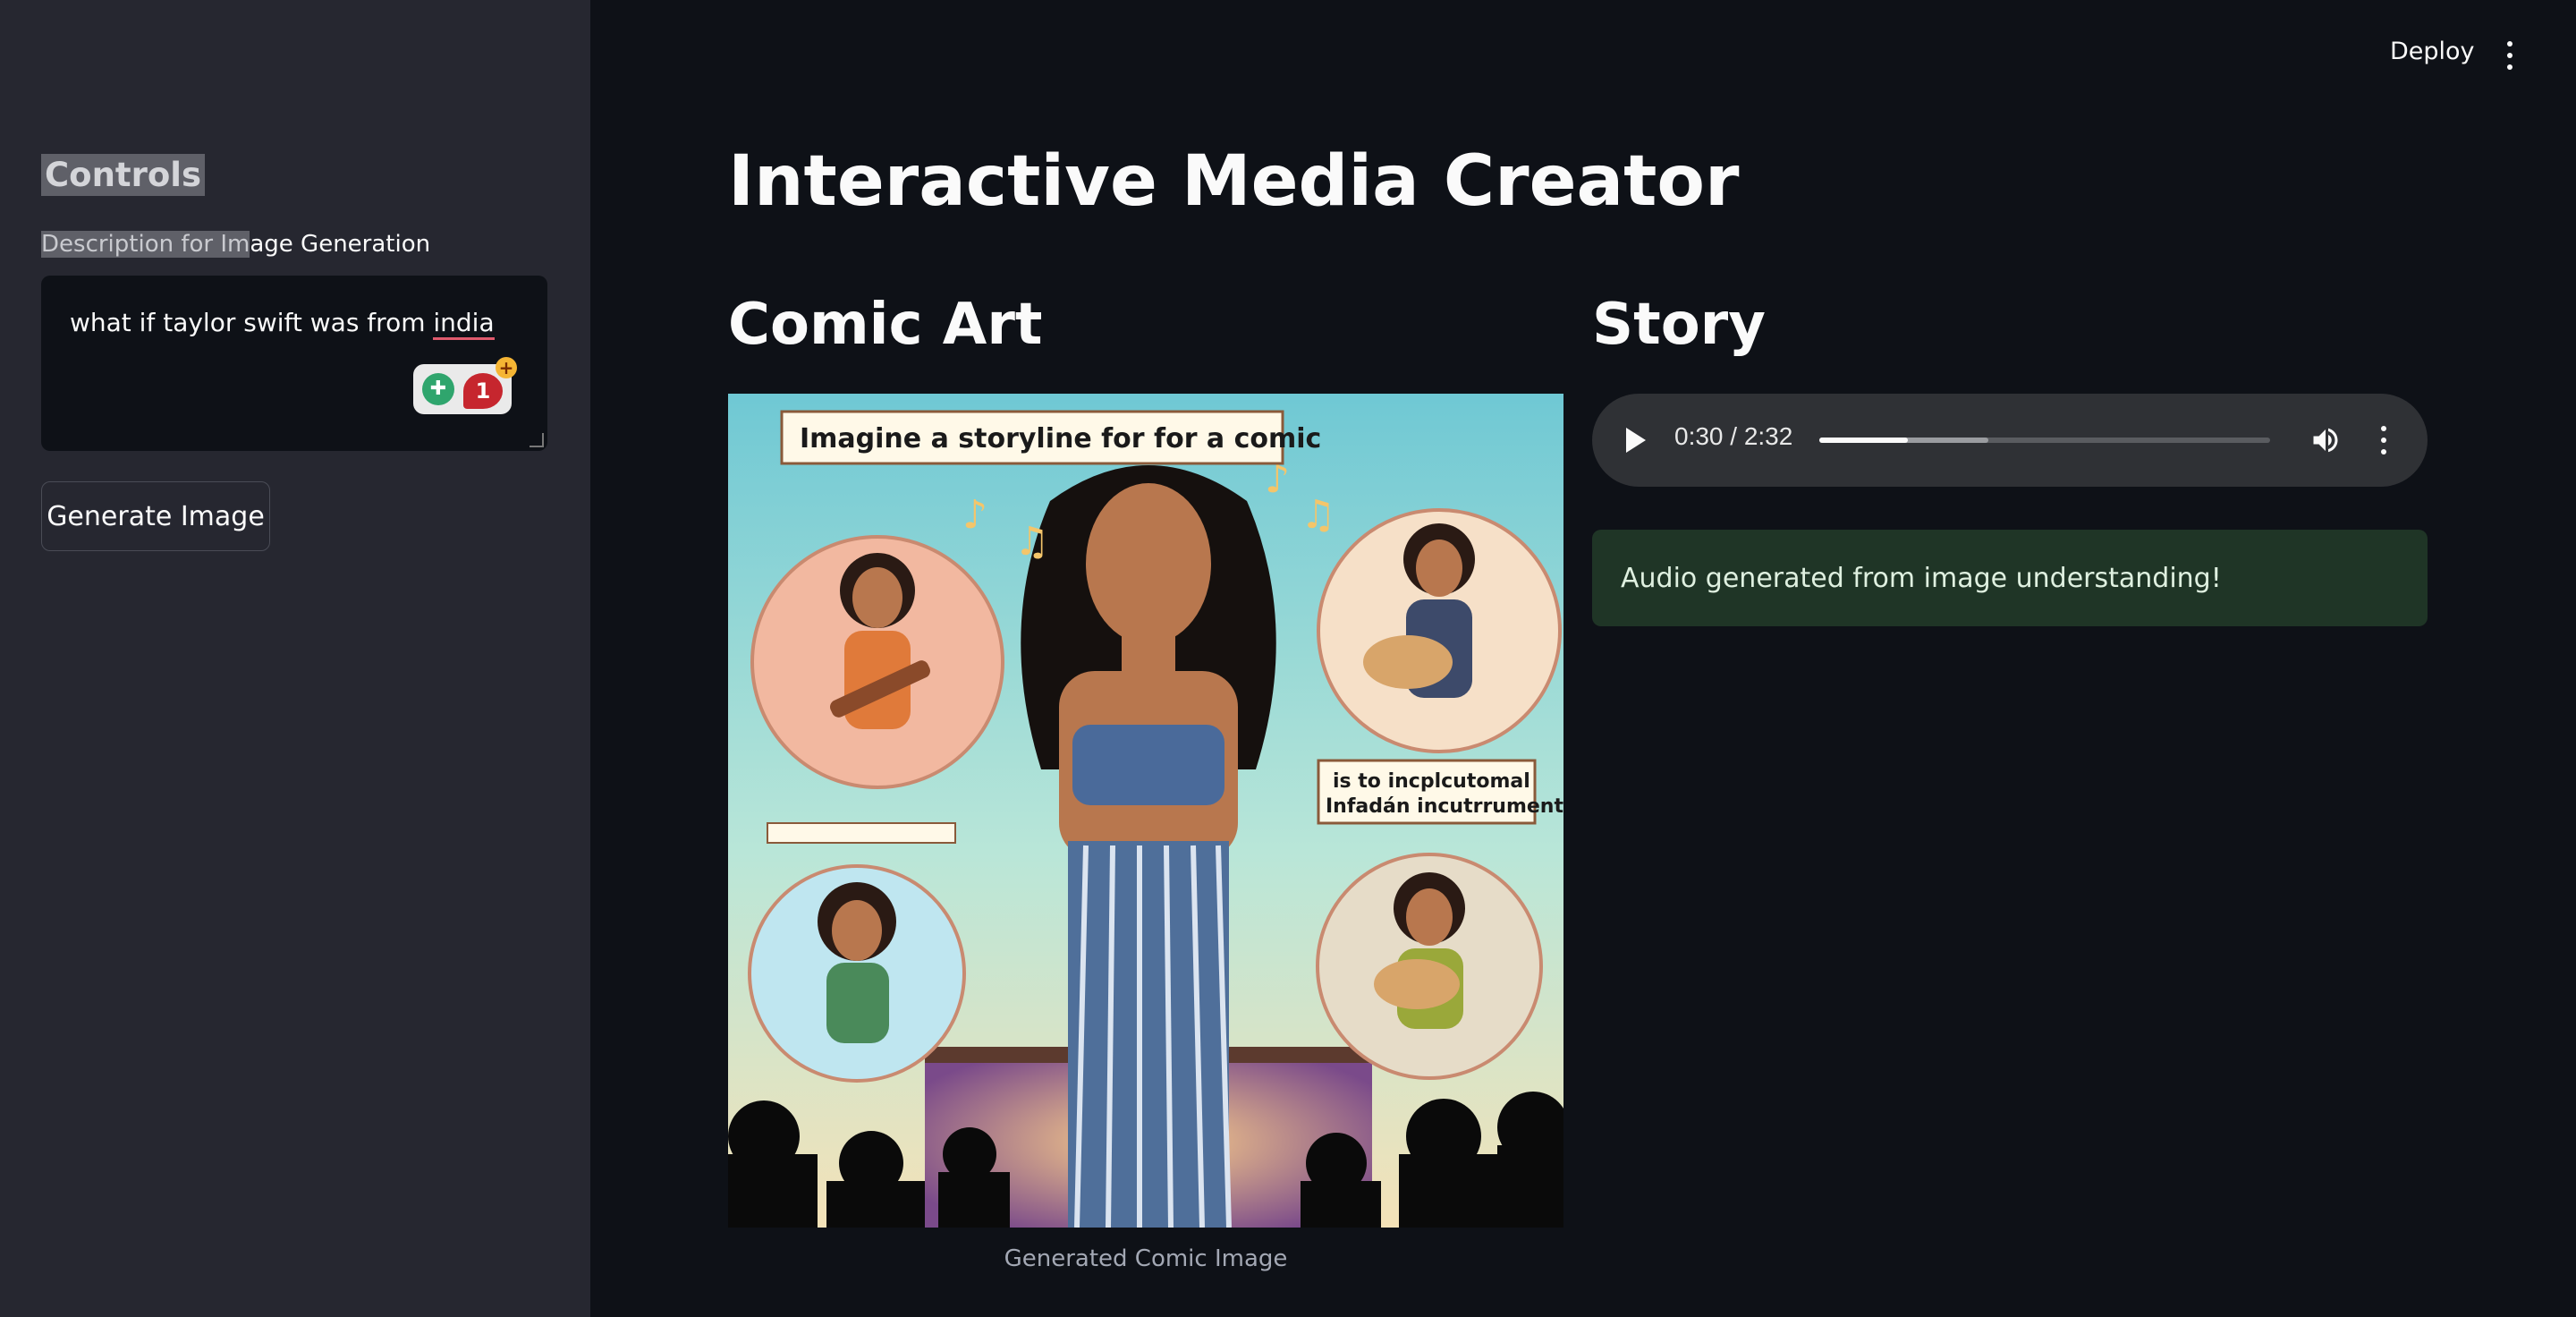  What do you see at coordinates (252, 322) in the screenshot?
I see `textarea-text: what if taylor swift was from` at bounding box center [252, 322].